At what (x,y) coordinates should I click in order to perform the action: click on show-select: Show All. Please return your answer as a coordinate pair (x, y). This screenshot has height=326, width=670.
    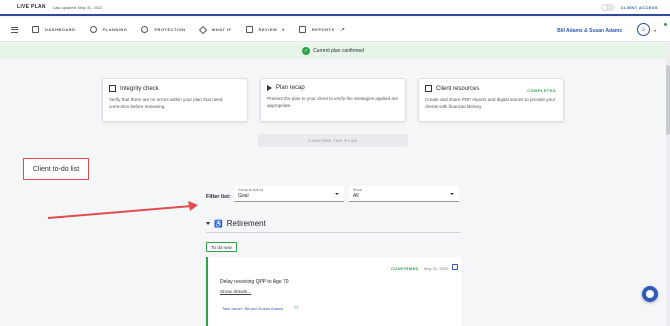
    Looking at the image, I should click on (404, 194).